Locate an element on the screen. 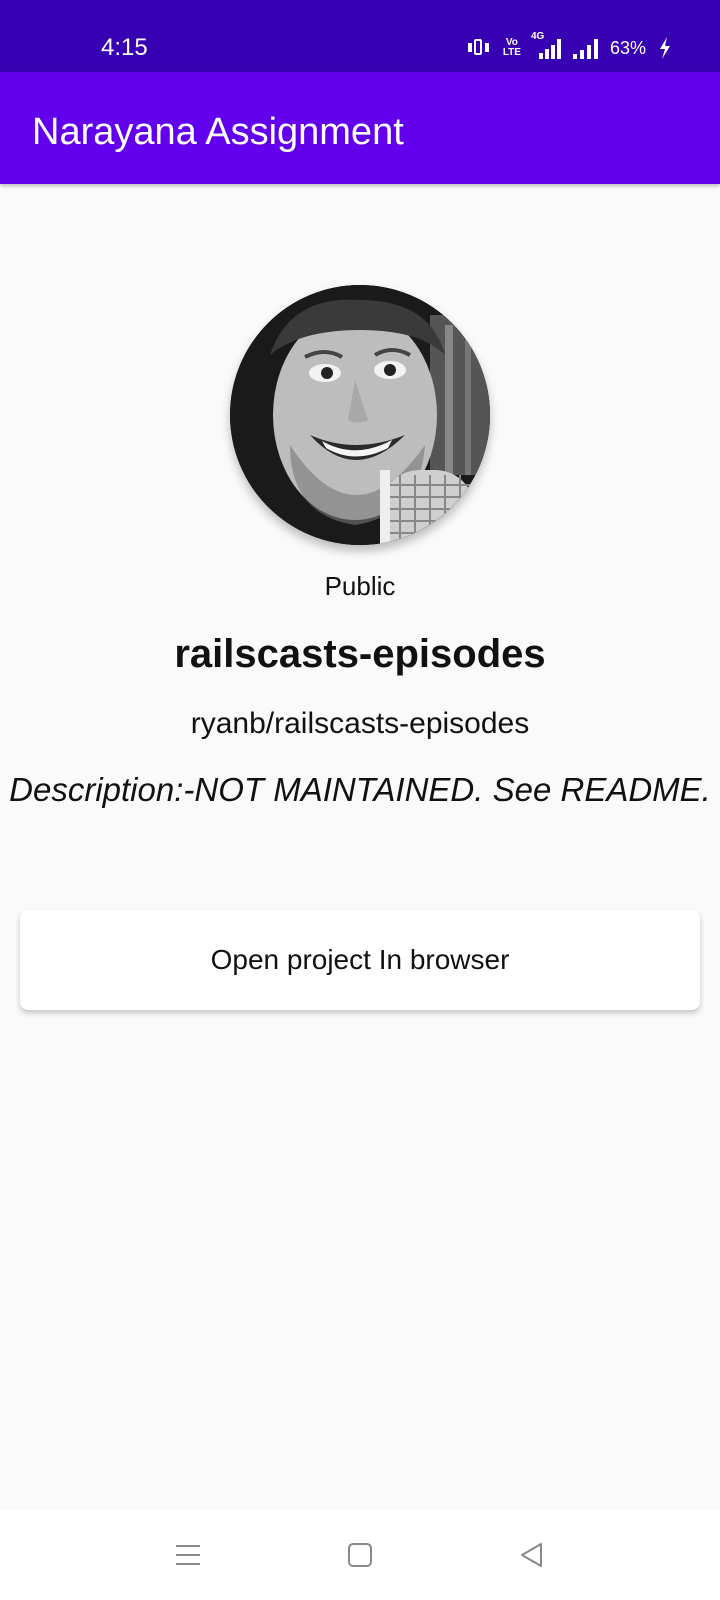 The image size is (720, 1600). back-icon is located at coordinates (531, 1555).